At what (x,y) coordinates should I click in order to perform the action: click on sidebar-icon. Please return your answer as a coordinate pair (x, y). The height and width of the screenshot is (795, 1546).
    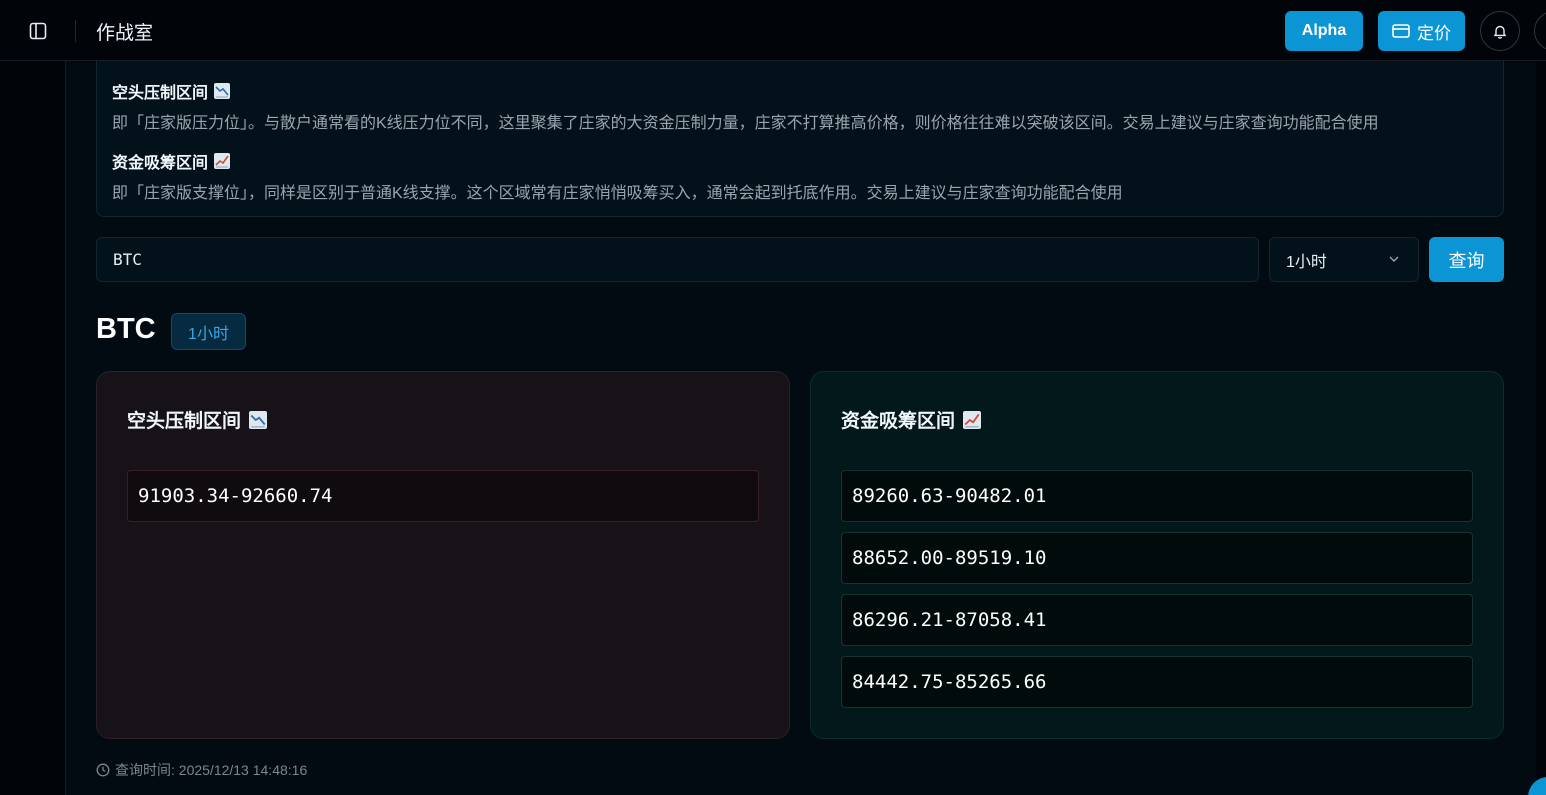
    Looking at the image, I should click on (38, 31).